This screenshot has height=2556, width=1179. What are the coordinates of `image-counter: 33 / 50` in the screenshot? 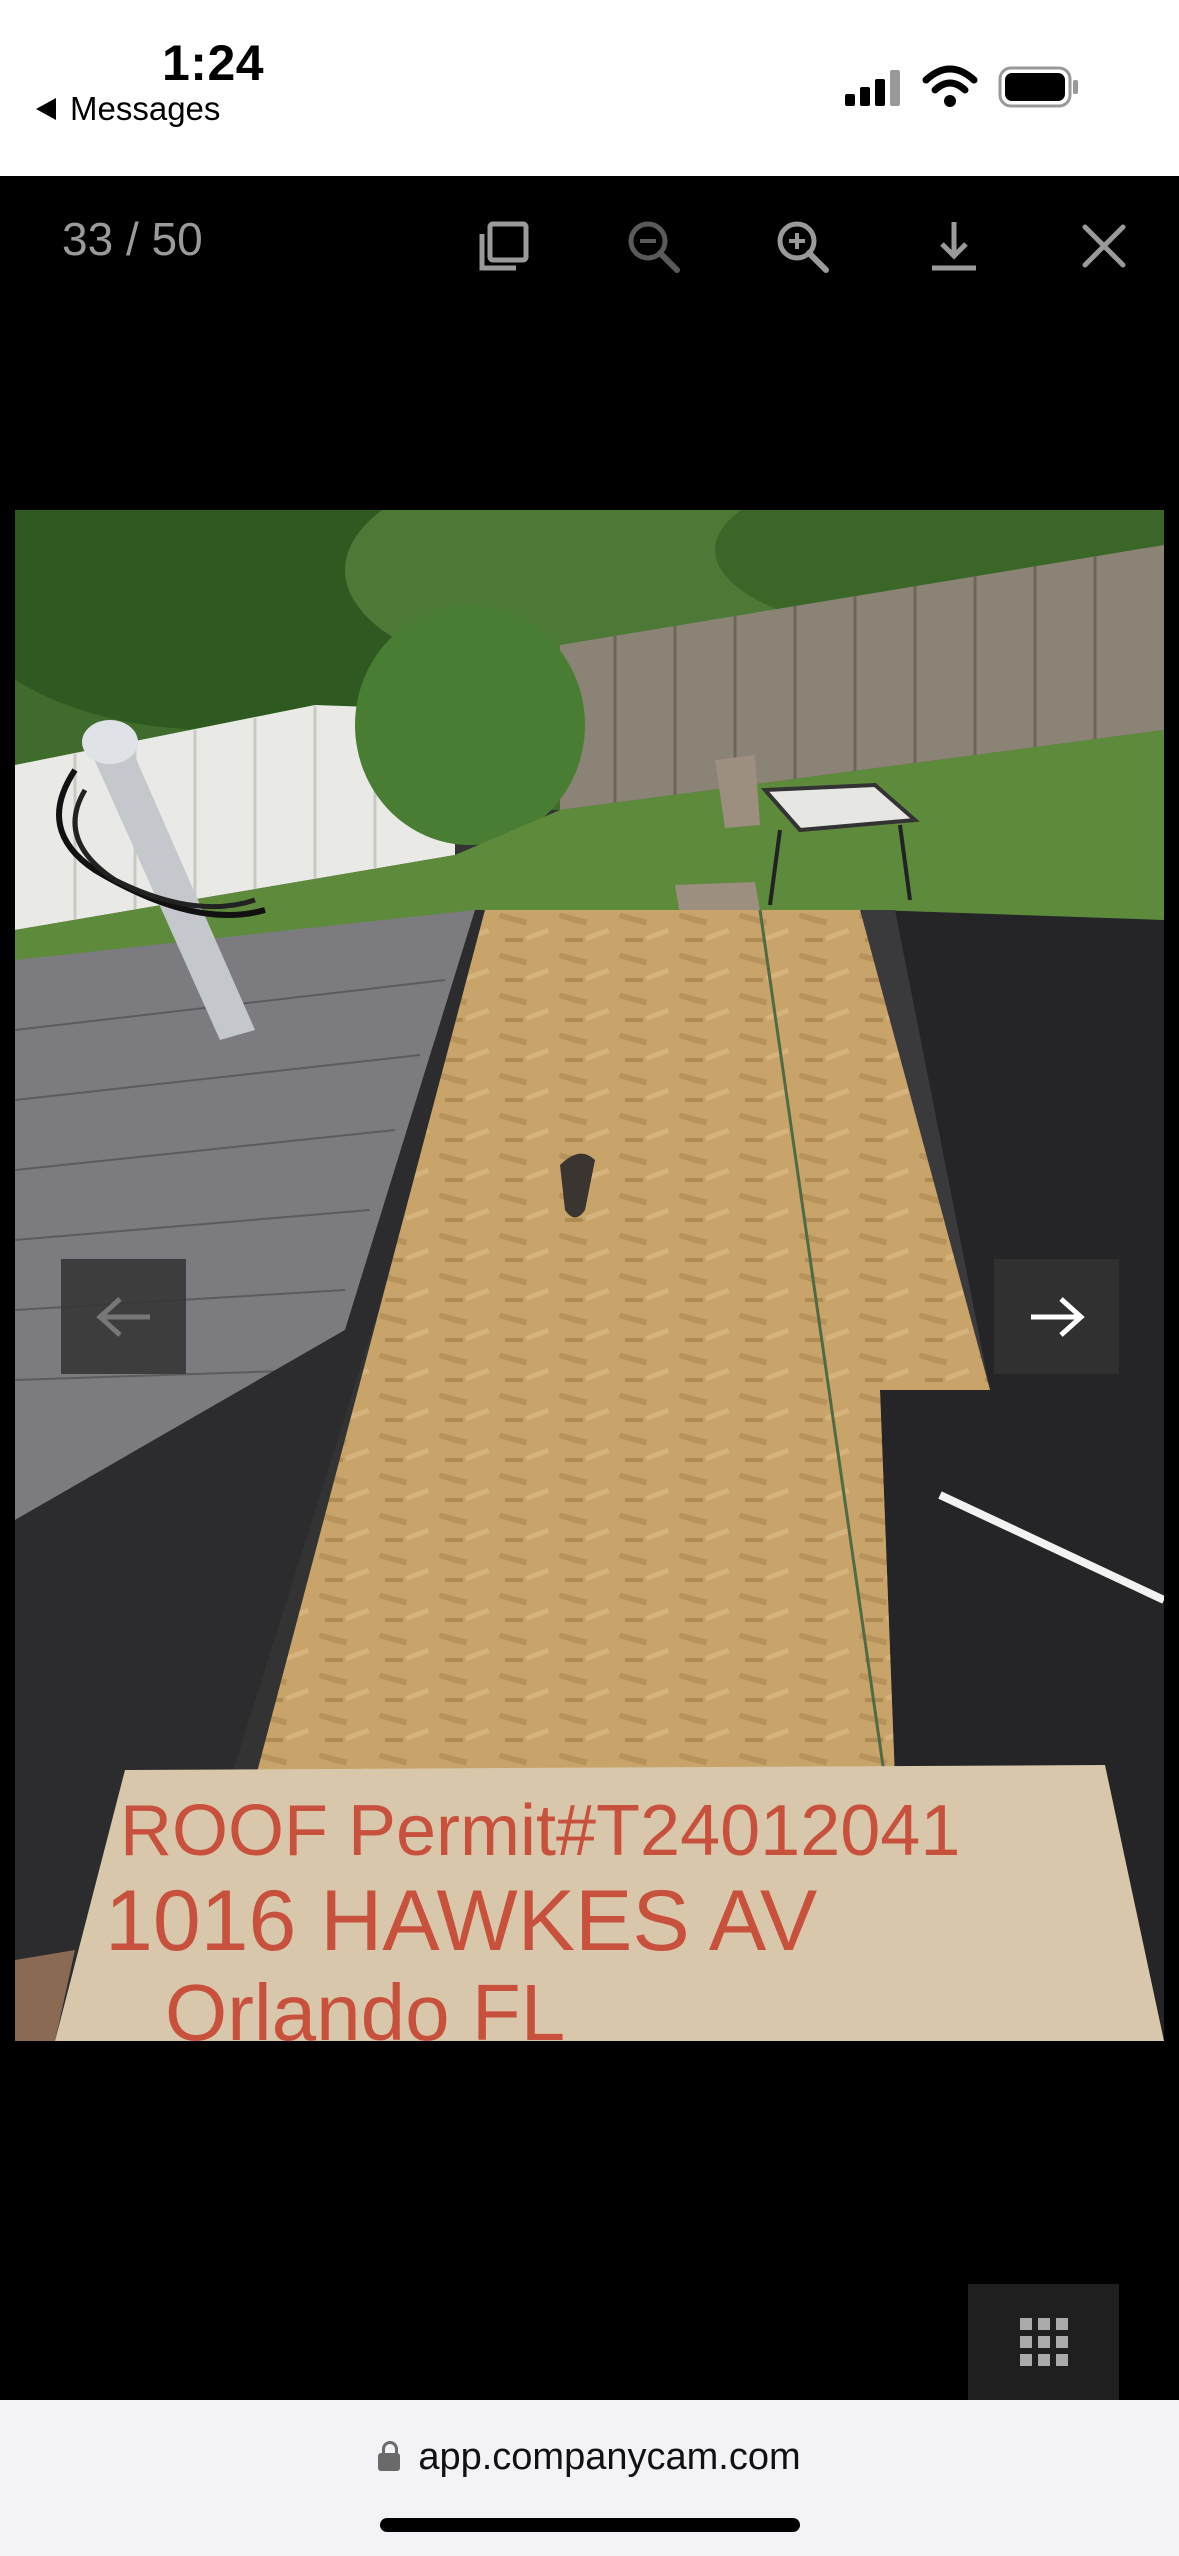 It's located at (132, 239).